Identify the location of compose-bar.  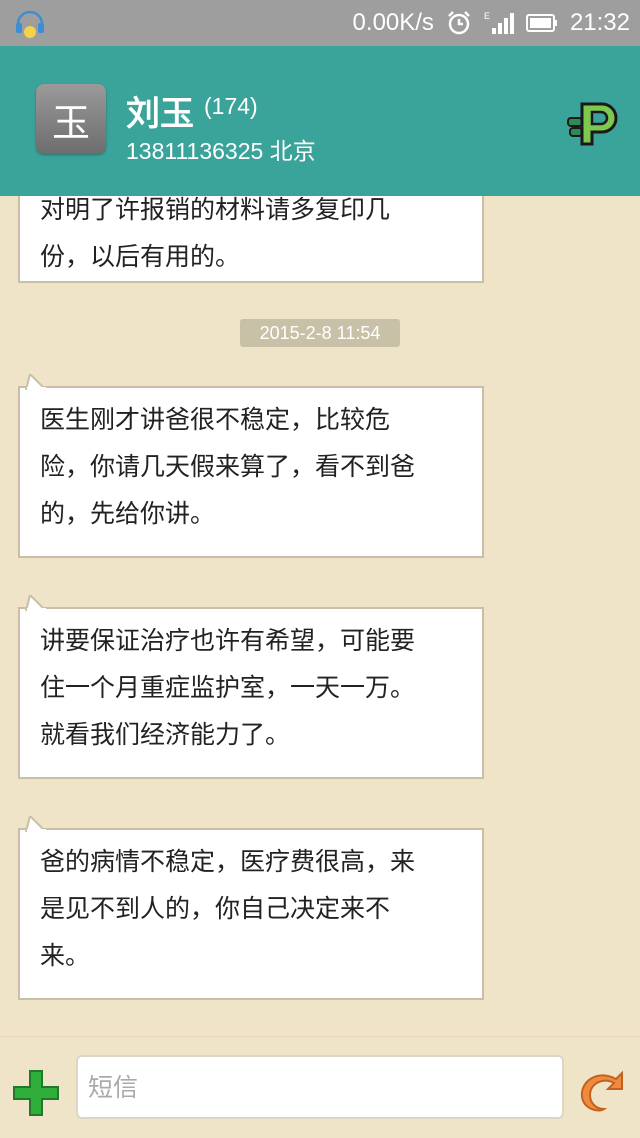
(320, 1087).